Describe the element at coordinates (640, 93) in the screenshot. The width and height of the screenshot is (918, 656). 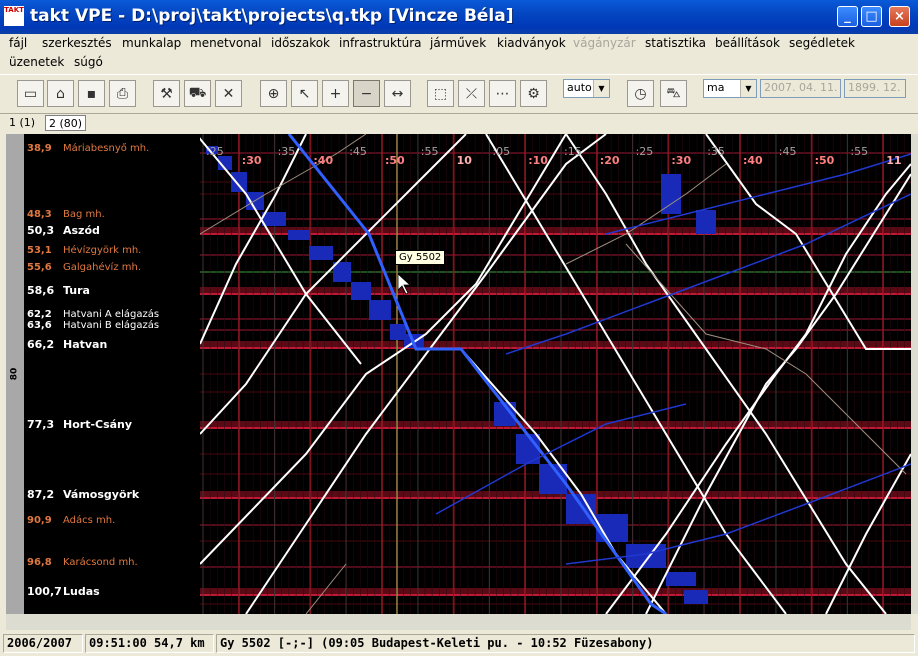
I see `clock-icon: ◷` at that location.